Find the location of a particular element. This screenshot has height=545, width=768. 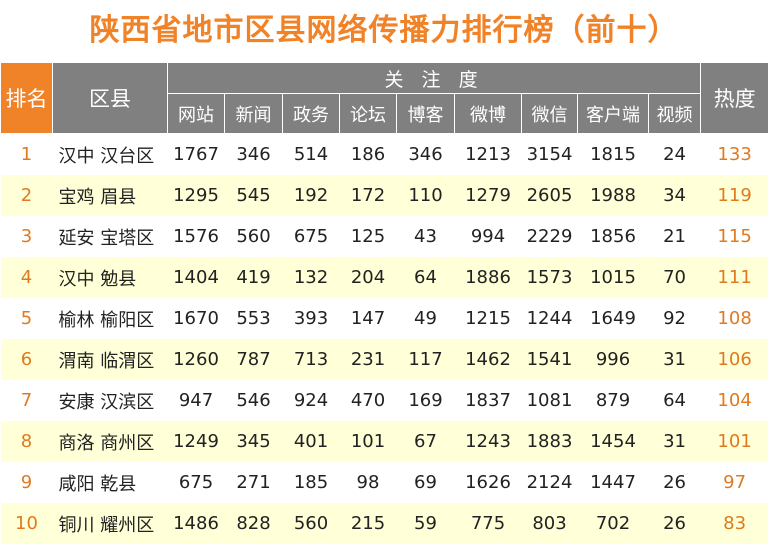

rank-cell: 4 is located at coordinates (26, 277).